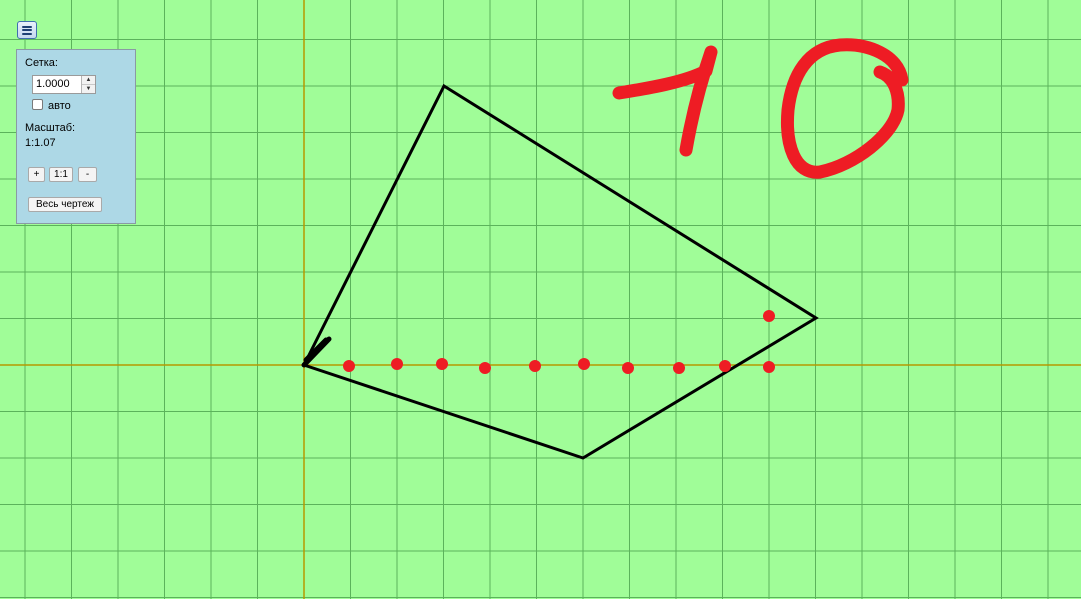 The width and height of the screenshot is (1081, 599). I want to click on grid-step-spinbox: 1.0000 ▲ ▼, so click(64, 84).